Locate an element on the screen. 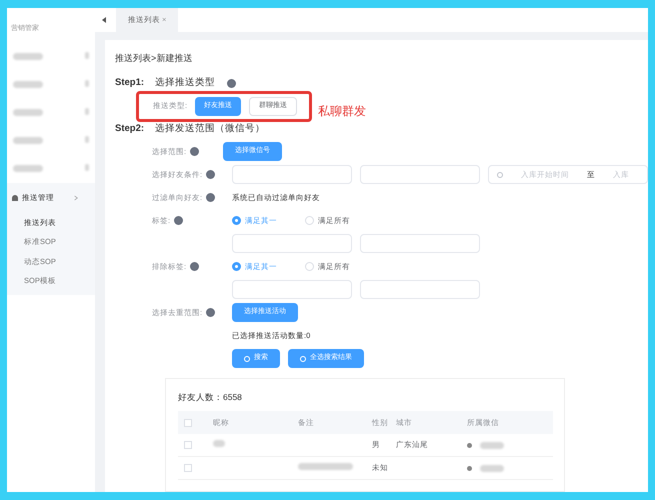 The image size is (655, 500). friend-count: 好友人数：6558 is located at coordinates (210, 397).